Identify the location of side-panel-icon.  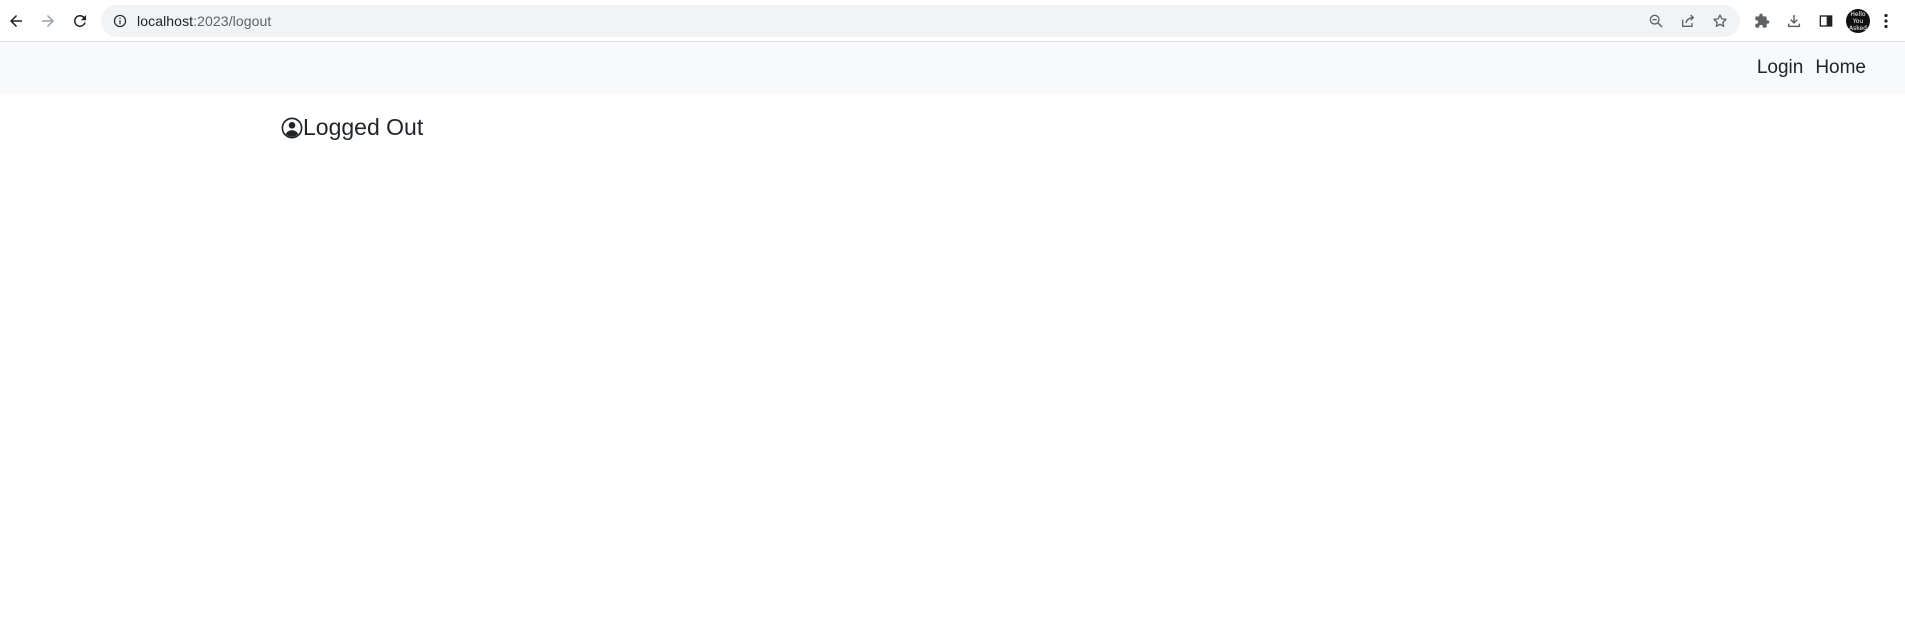
(1826, 21).